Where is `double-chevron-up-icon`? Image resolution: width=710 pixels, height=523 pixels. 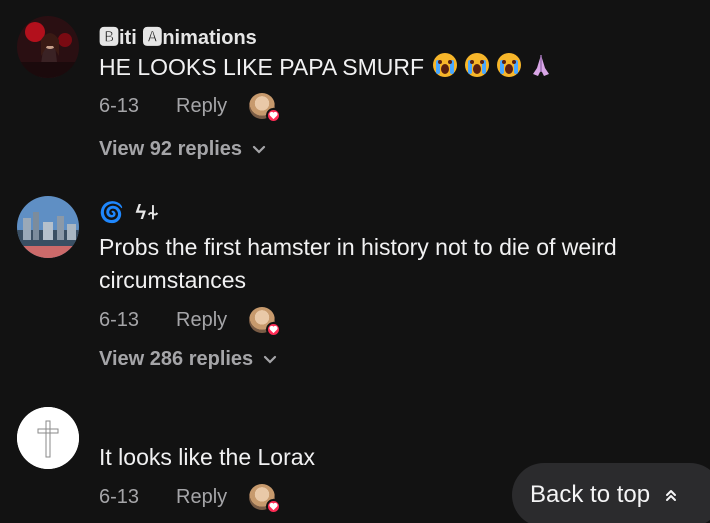 double-chevron-up-icon is located at coordinates (671, 495).